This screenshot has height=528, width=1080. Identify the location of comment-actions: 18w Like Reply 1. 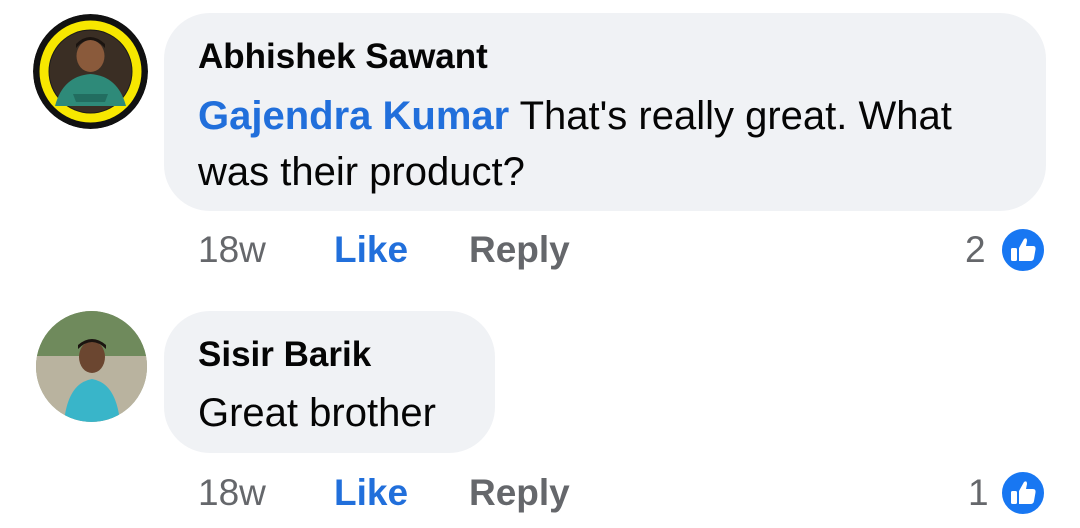
(540, 495).